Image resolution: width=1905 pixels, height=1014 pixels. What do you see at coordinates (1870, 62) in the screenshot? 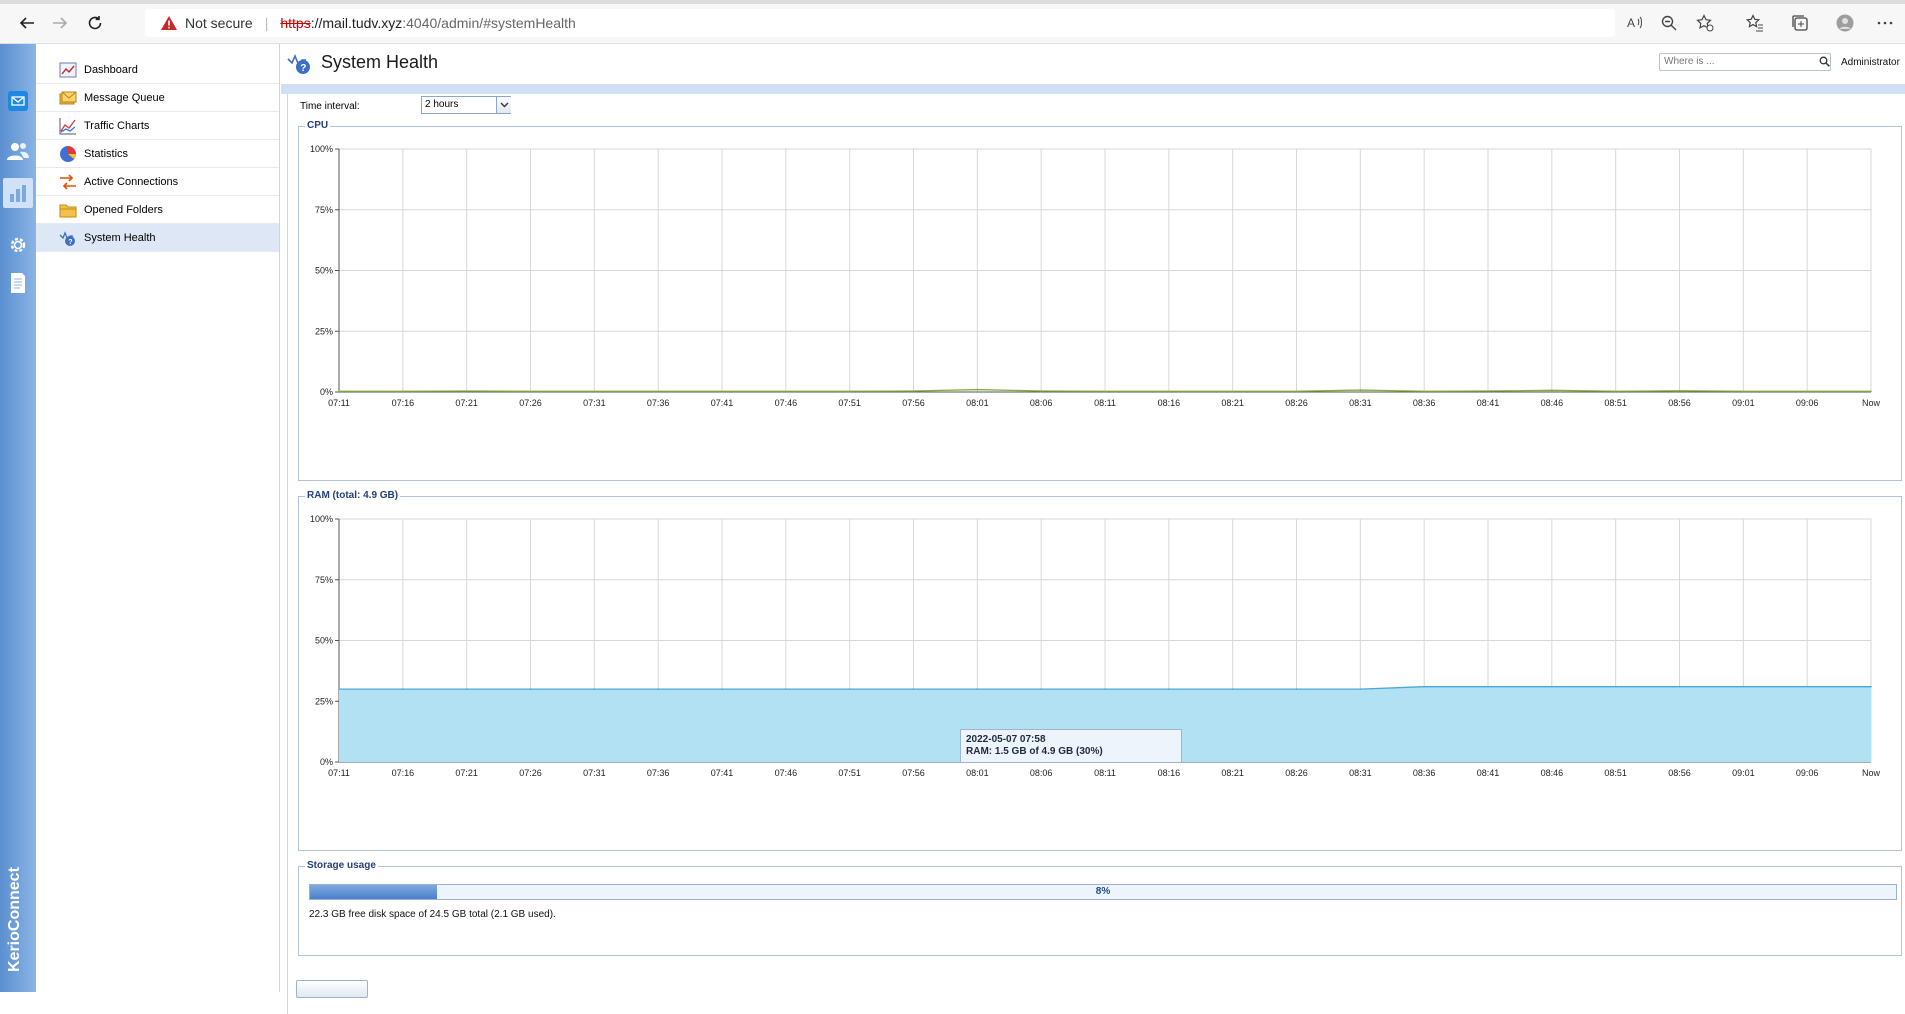
I see `user-menu: Administrator` at bounding box center [1870, 62].